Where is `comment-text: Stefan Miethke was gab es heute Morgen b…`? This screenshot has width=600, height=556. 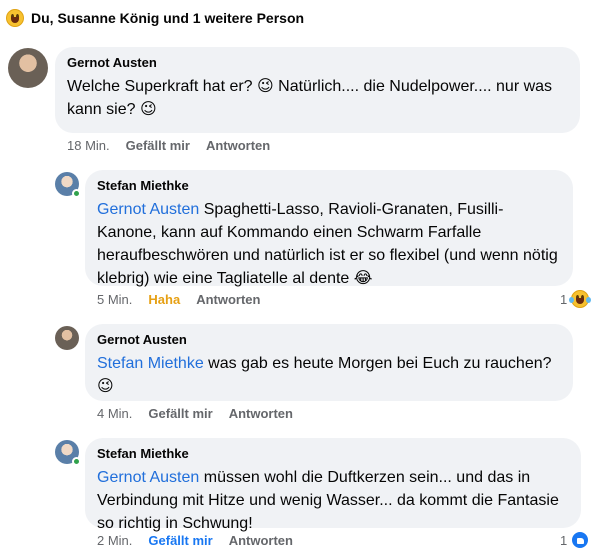
comment-text: Stefan Miethke was gab es heute Morgen b… is located at coordinates (329, 375).